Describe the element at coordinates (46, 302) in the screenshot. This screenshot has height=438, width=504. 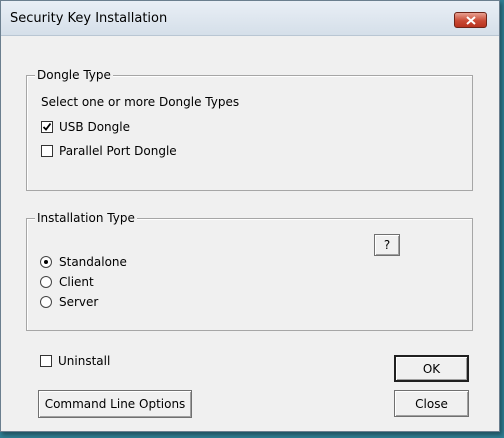
I see `server-radio-button` at that location.